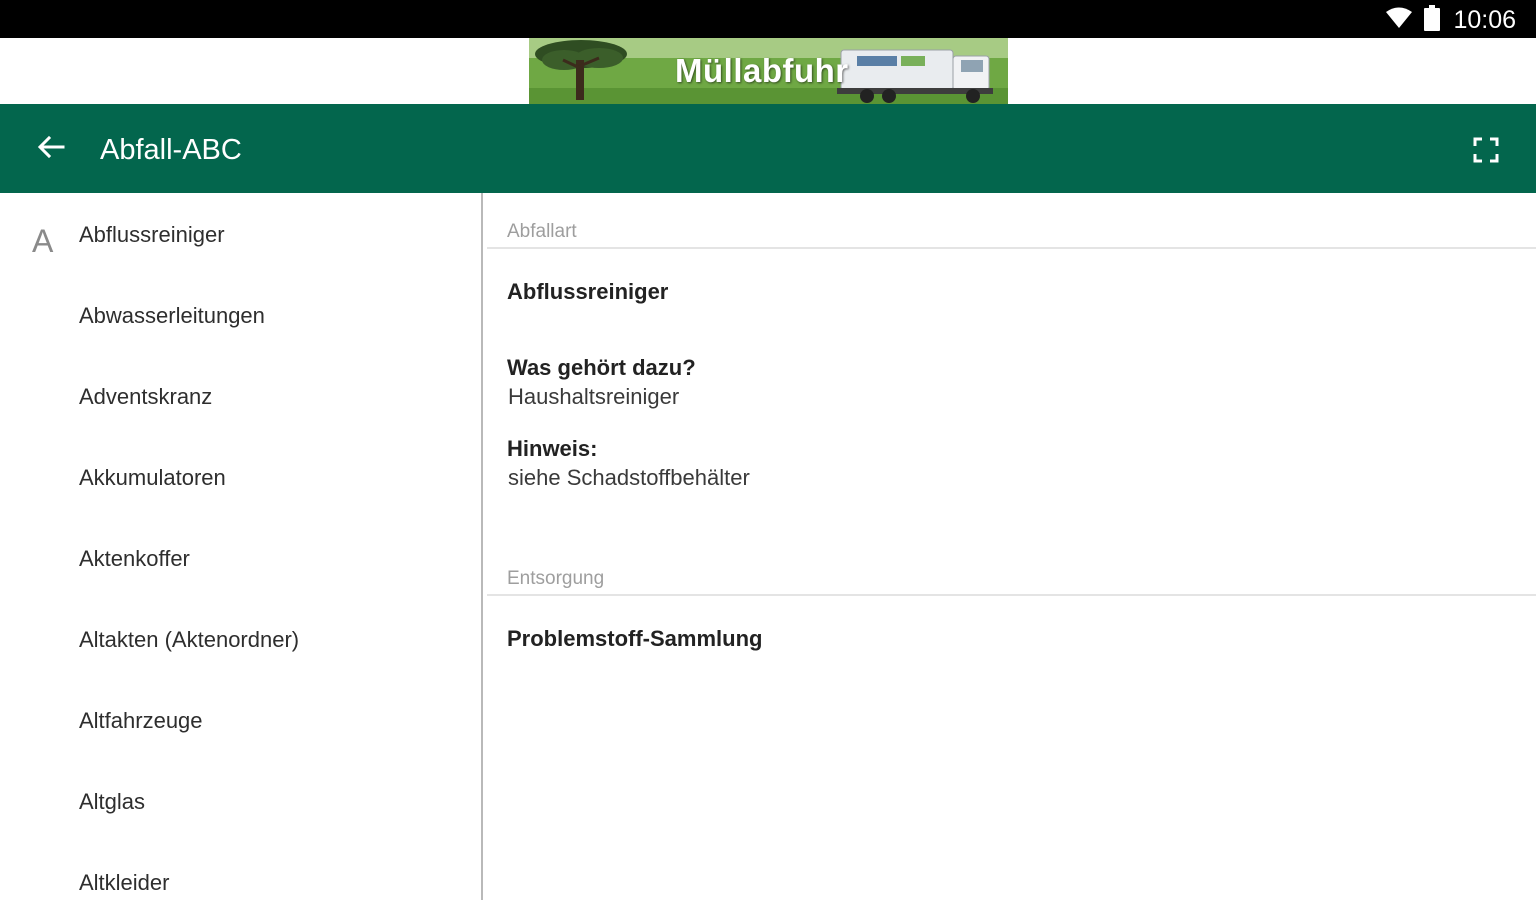 The image size is (1536, 913). Describe the element at coordinates (171, 150) in the screenshot. I see `page-title: Abfall-ABC` at that location.